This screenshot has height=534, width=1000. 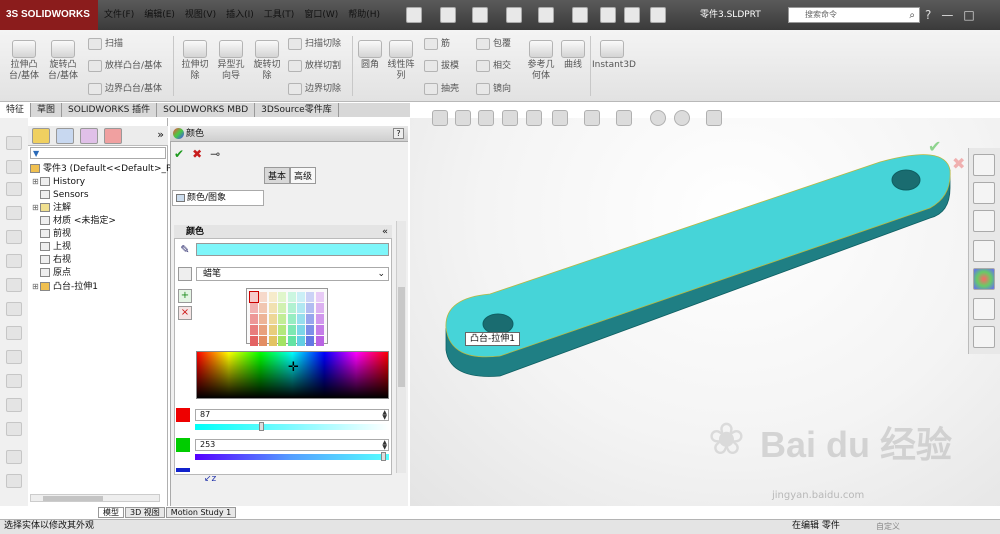 I want to click on menu-view: 视图(V), so click(x=200, y=15).